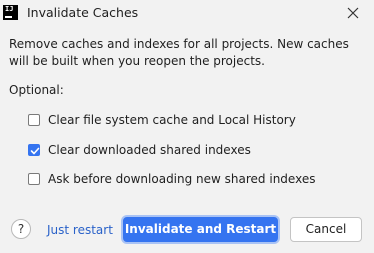 This screenshot has width=374, height=253. What do you see at coordinates (34, 120) in the screenshot?
I see `checkbox-clear-fs-cache` at bounding box center [34, 120].